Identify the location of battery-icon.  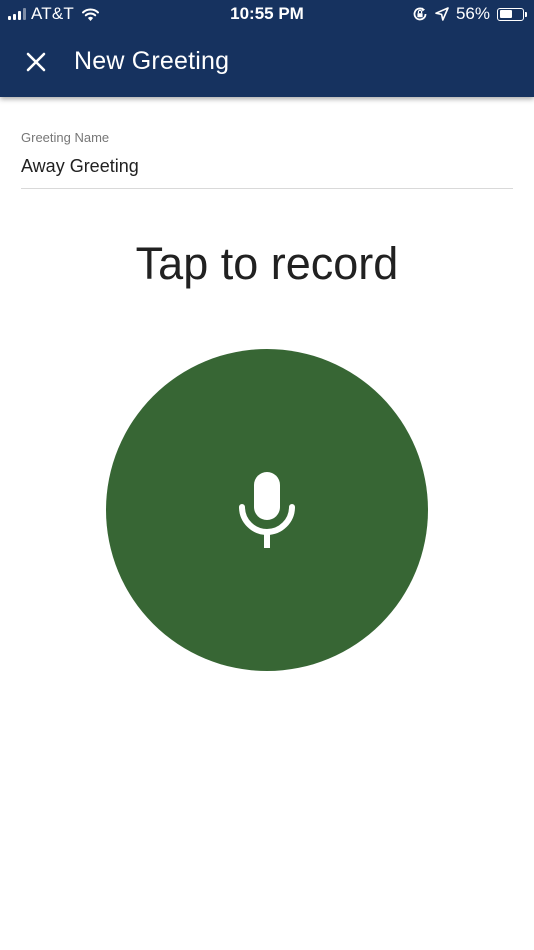
(512, 14).